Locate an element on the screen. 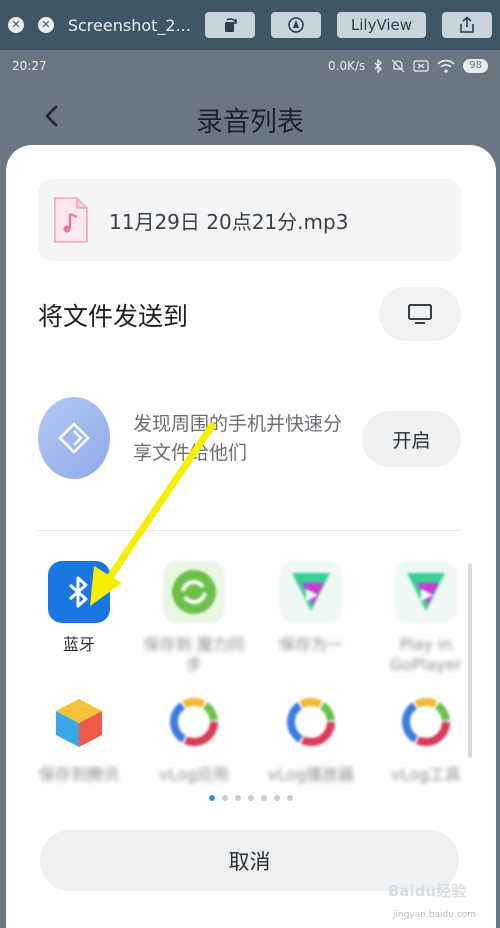  wifi-icon is located at coordinates (446, 66).